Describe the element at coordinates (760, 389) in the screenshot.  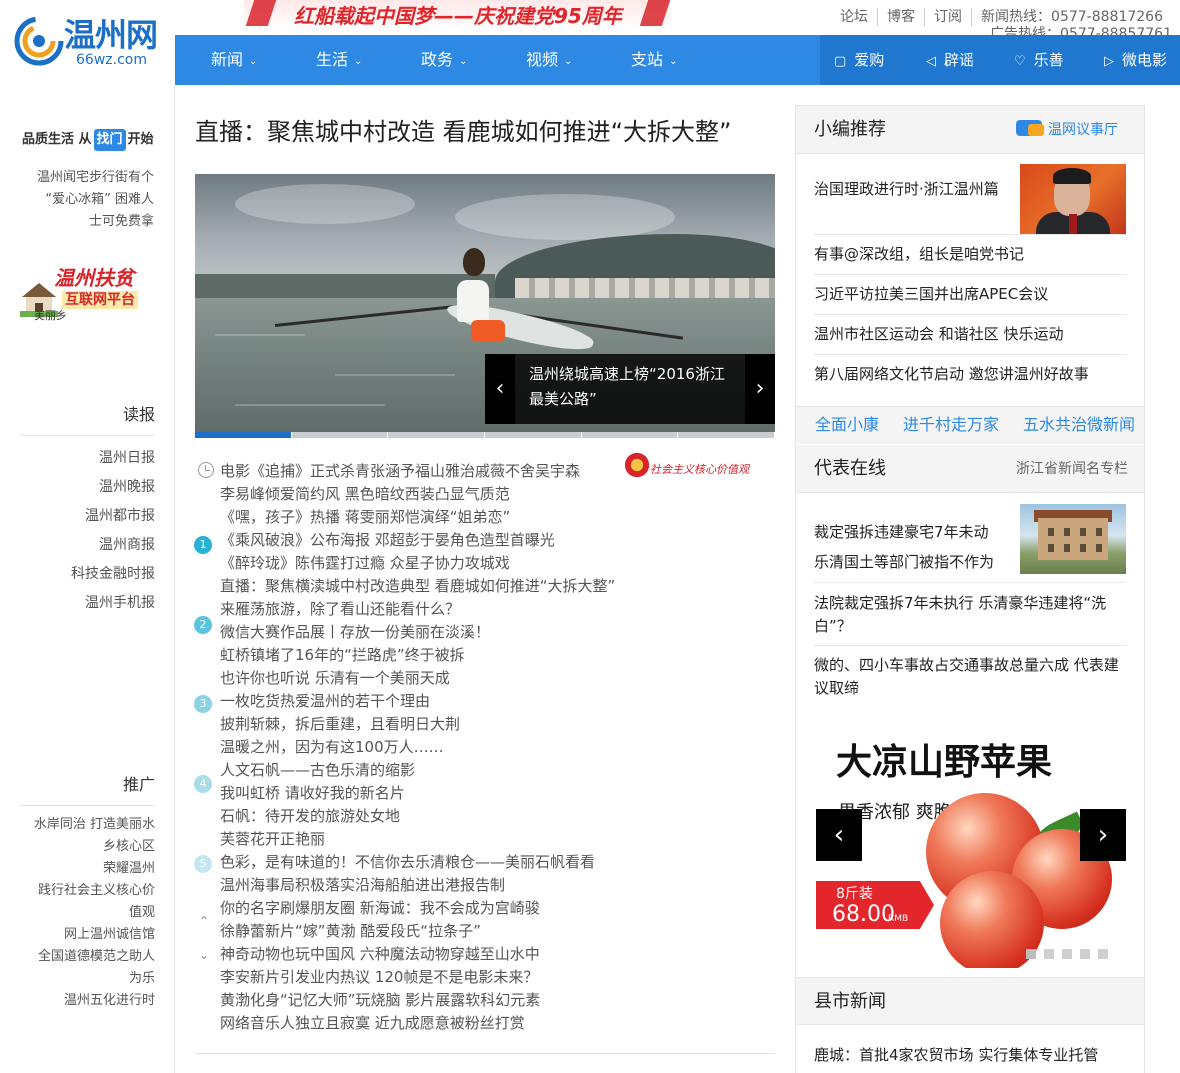
I see `slider-next-button: ›` at that location.